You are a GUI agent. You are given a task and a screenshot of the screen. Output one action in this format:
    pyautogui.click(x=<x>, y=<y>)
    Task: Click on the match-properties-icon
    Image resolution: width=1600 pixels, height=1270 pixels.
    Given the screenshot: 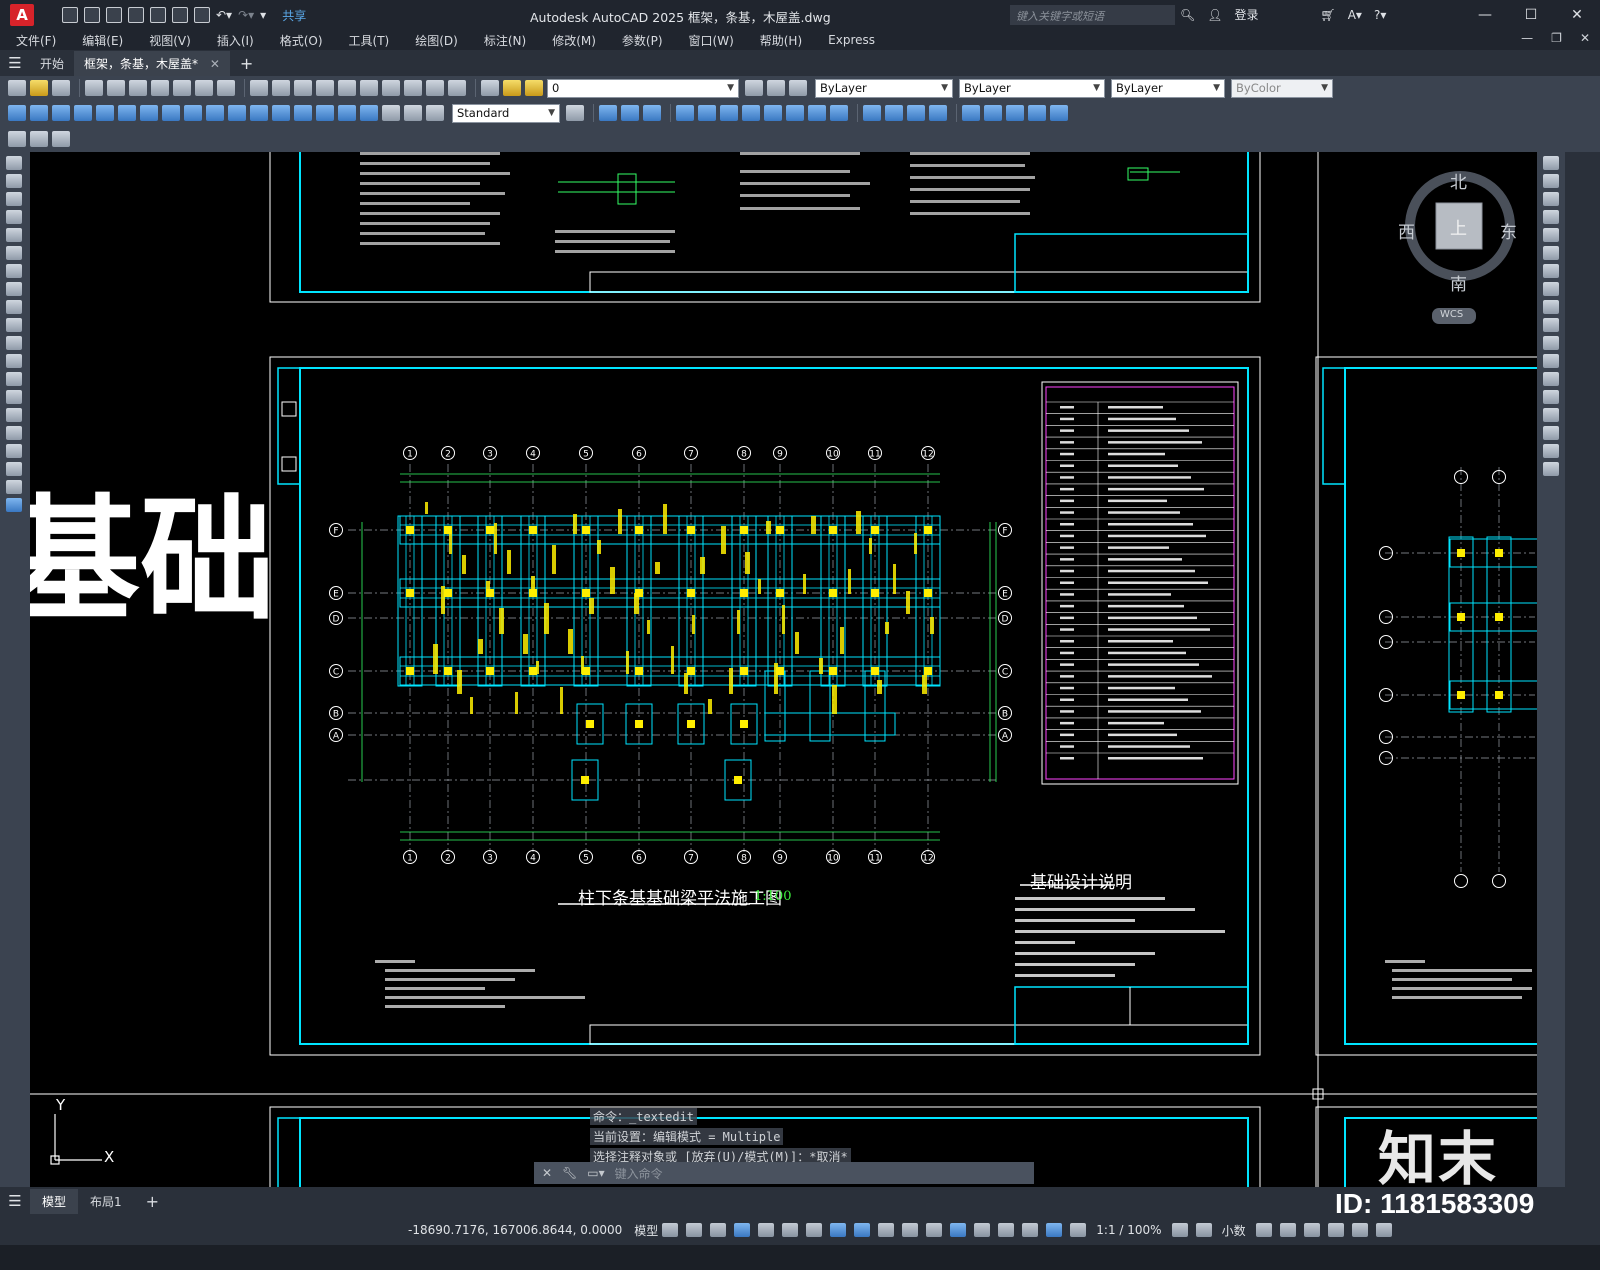 What is the action you would take?
    pyautogui.click(x=226, y=88)
    